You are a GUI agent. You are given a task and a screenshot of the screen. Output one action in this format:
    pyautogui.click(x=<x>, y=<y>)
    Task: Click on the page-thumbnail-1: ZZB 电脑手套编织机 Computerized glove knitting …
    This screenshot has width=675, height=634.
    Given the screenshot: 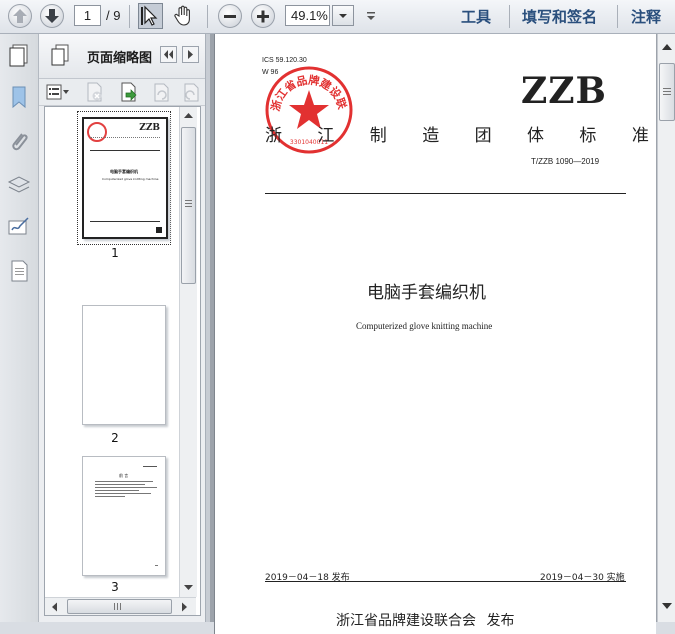 What is the action you would take?
    pyautogui.click(x=125, y=178)
    